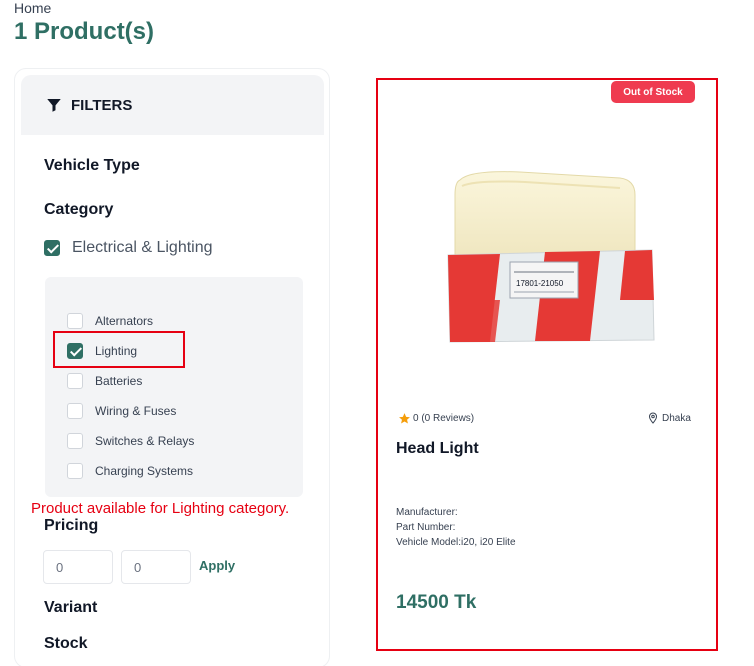 The width and height of the screenshot is (754, 666). Describe the element at coordinates (653, 418) in the screenshot. I see `location-pin-icon` at that location.